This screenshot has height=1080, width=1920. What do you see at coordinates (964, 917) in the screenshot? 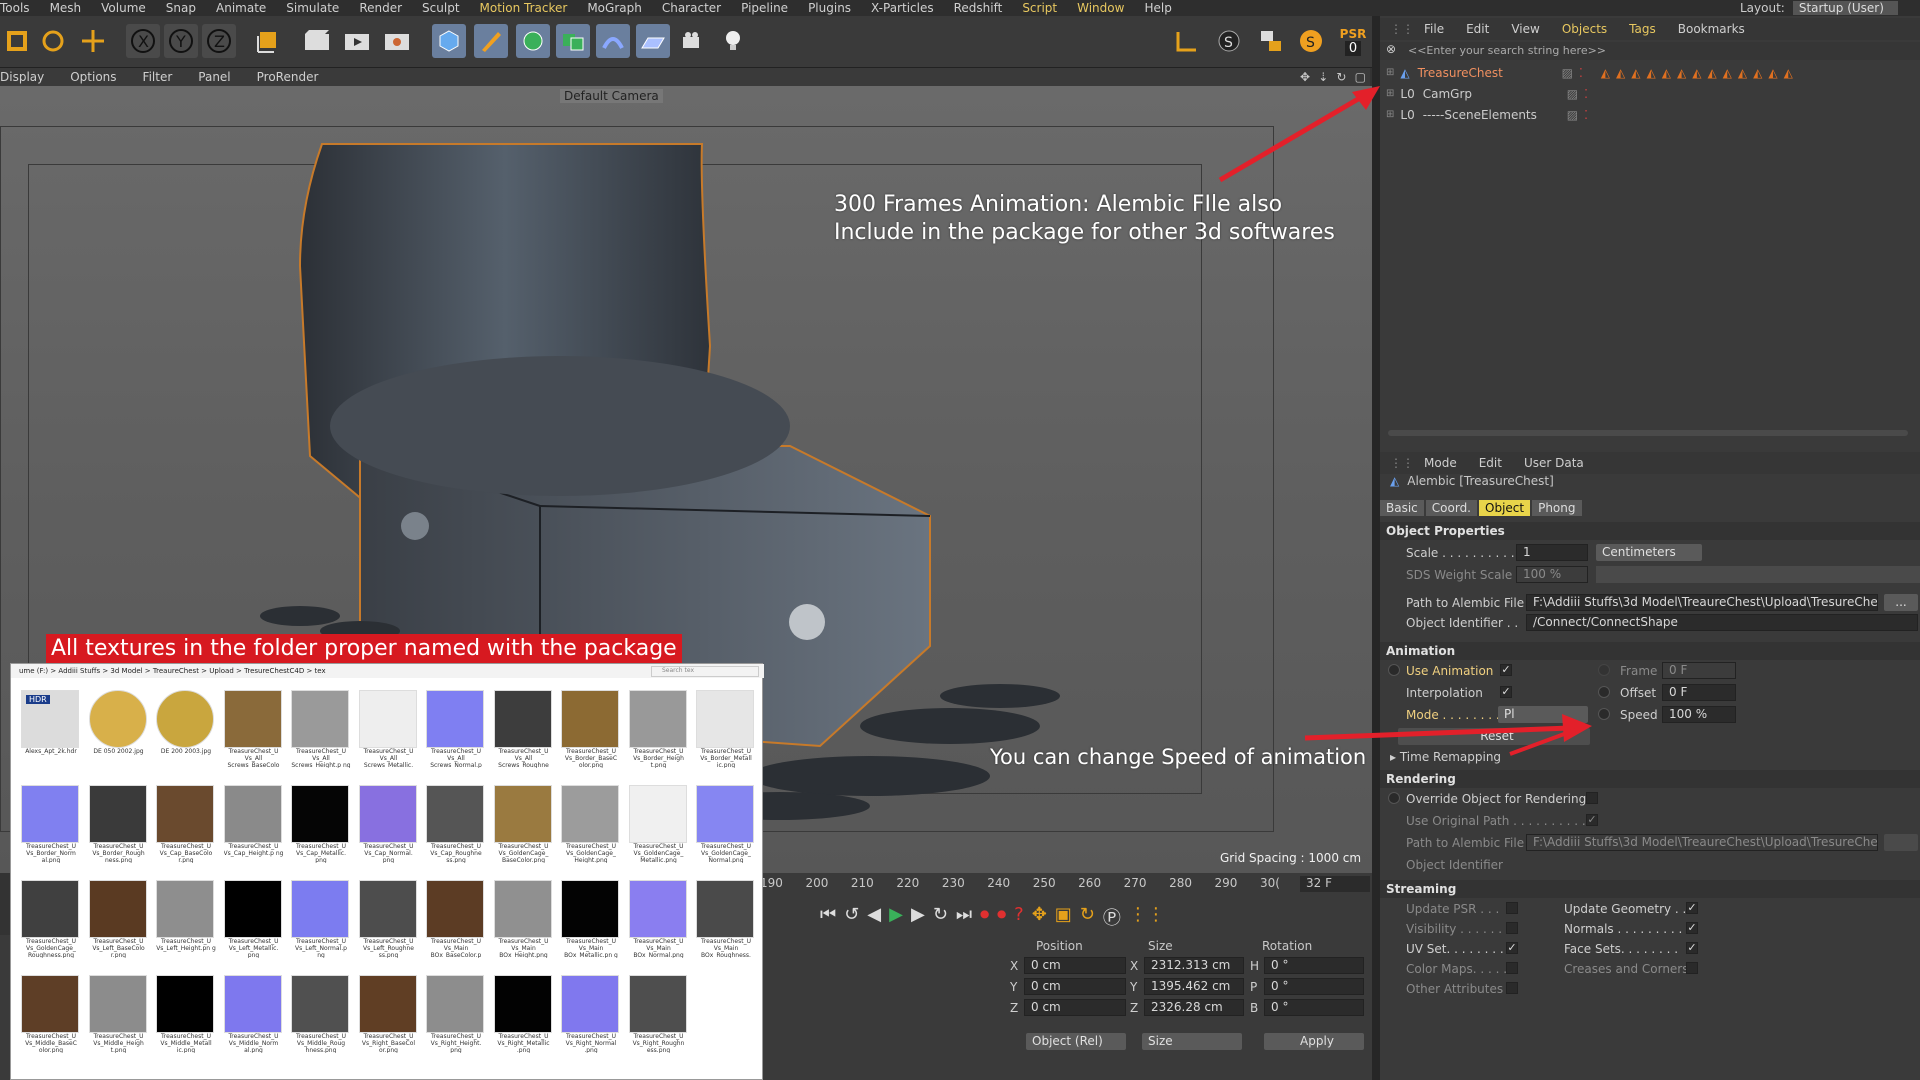
I see `goto-end-icon: ⏭` at bounding box center [964, 917].